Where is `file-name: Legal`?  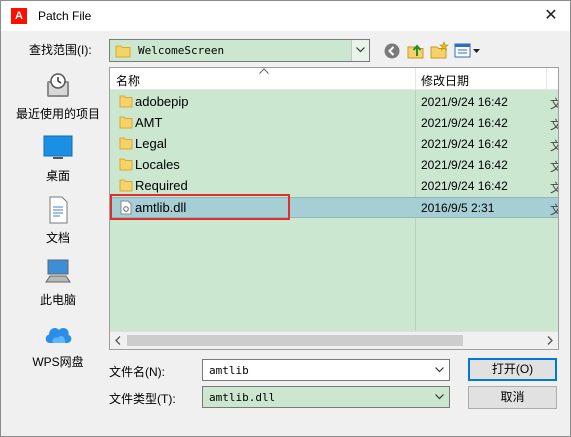 file-name: Legal is located at coordinates (151, 143).